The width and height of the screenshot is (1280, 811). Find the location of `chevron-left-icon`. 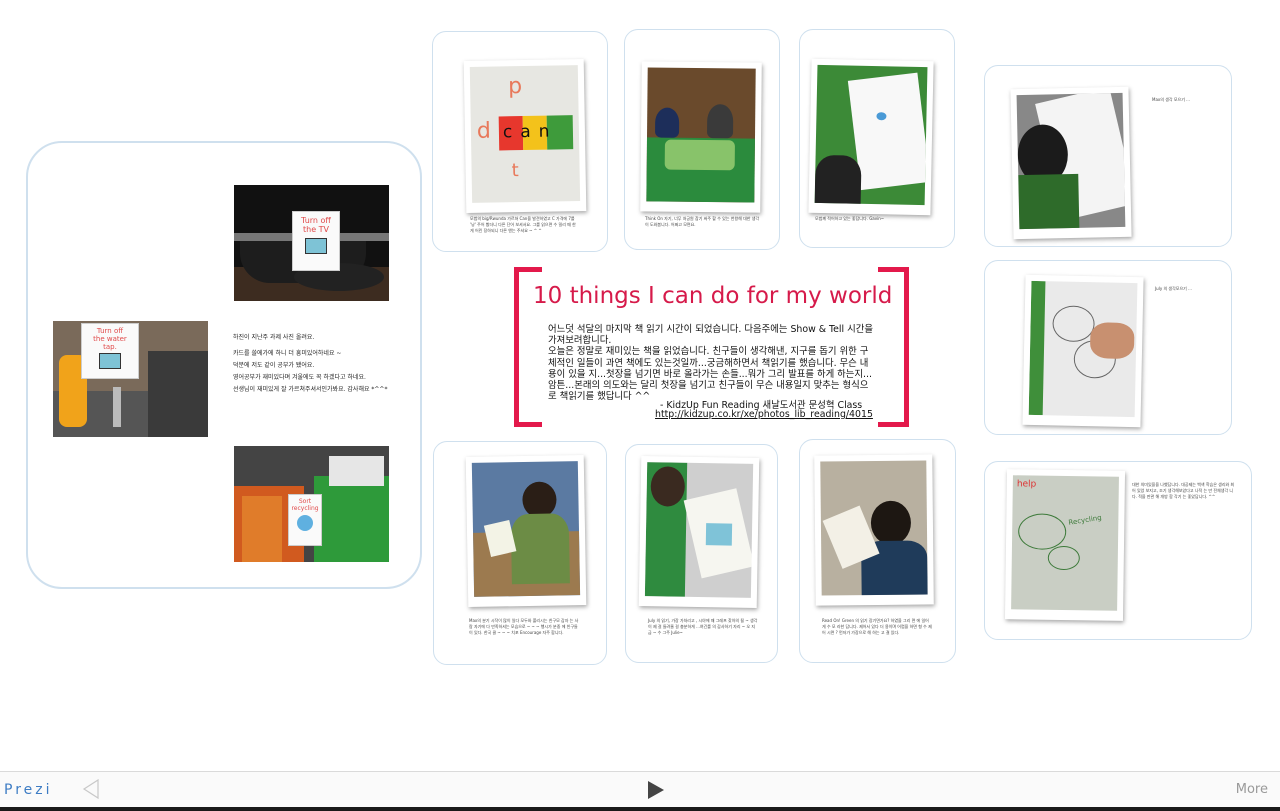

chevron-left-icon is located at coordinates (90, 789).